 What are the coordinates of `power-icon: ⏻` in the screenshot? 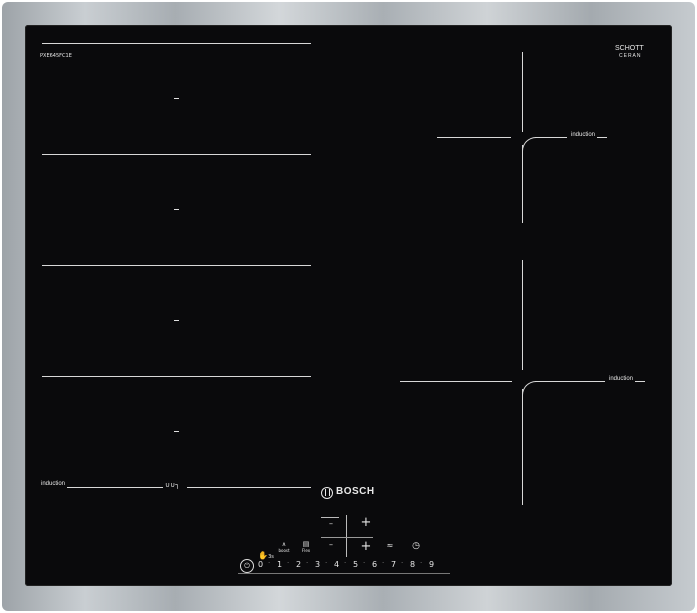 It's located at (247, 566).